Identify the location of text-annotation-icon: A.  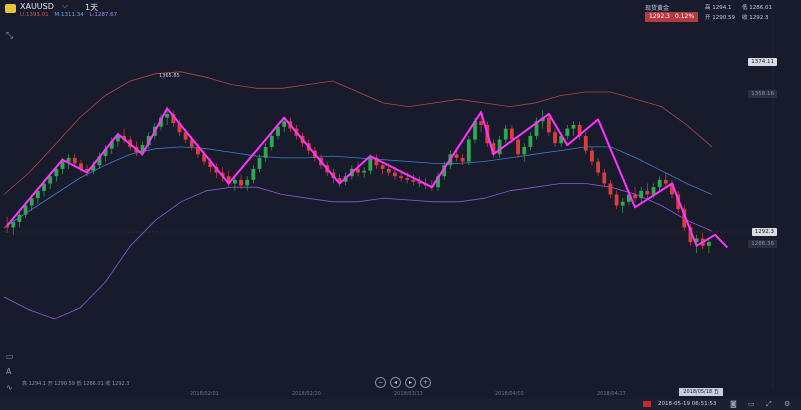
(8, 371).